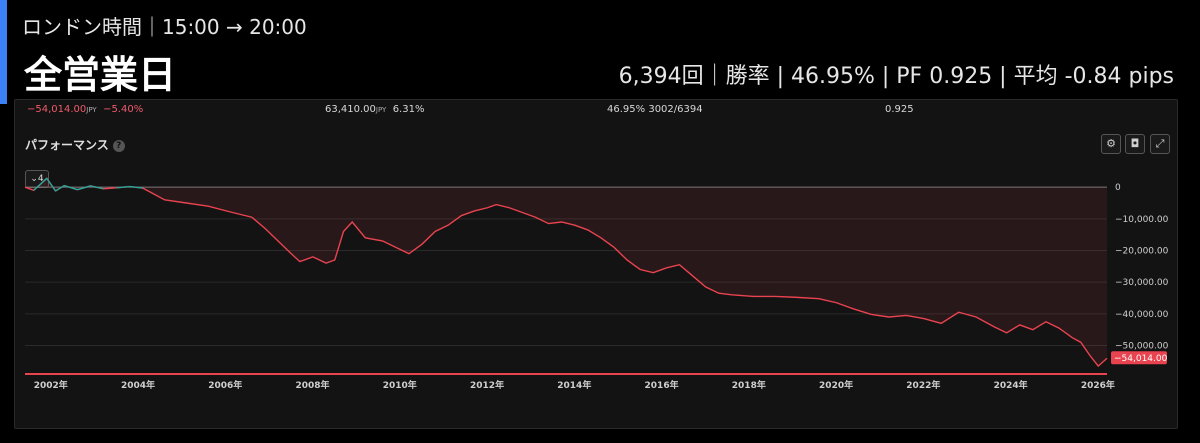  Describe the element at coordinates (1142, 315) in the screenshot. I see `y-tick-label: −40,000.00` at that location.